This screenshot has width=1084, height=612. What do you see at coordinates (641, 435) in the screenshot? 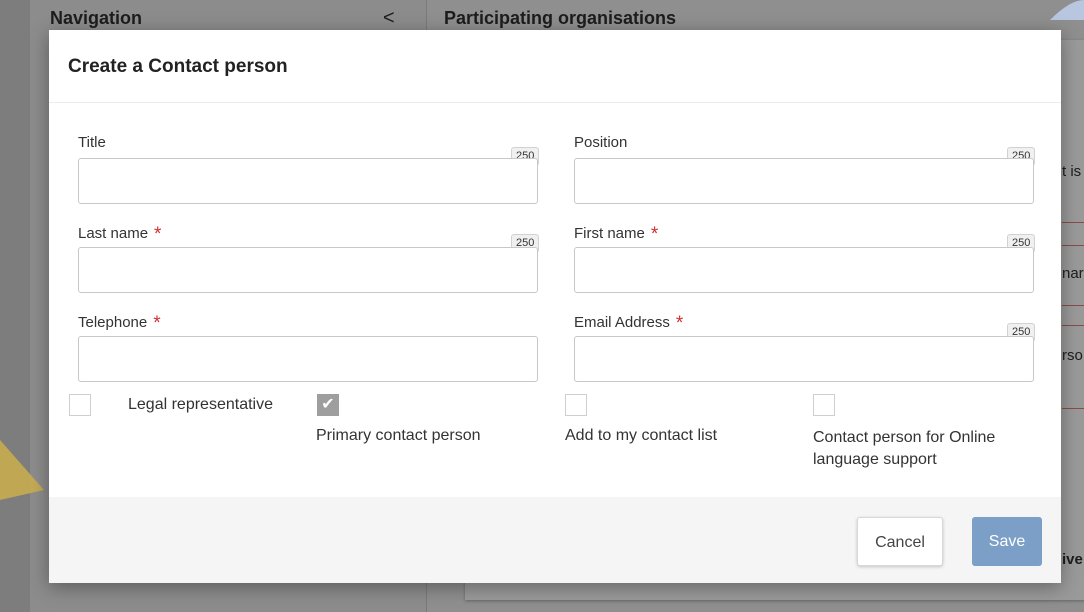
I see `add-to-contact-list-label: Add to my contact list` at bounding box center [641, 435].